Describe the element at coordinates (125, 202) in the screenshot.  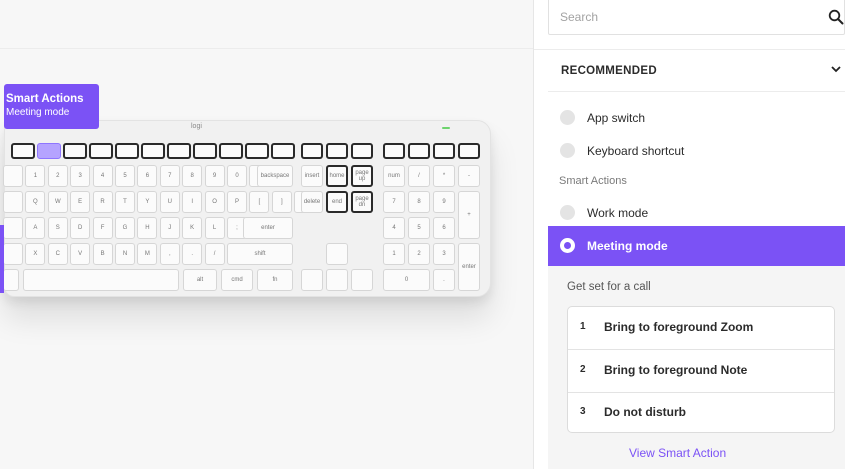
I see `keyboard-key: T` at that location.